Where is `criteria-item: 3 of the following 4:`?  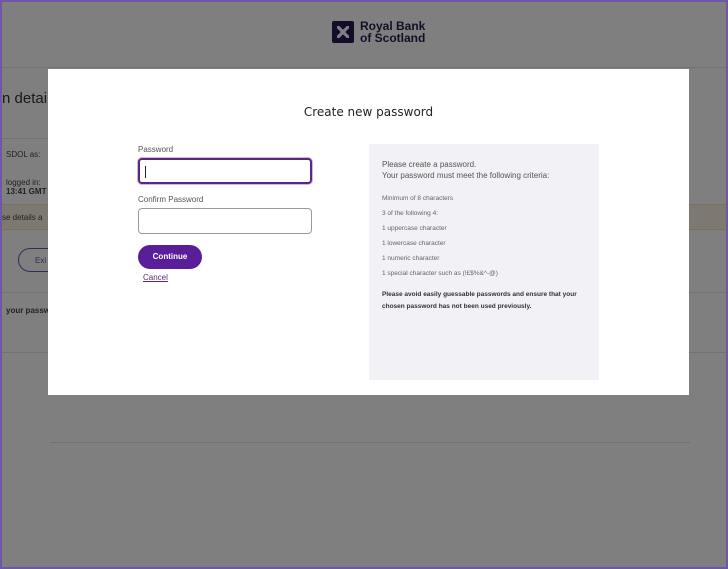 criteria-item: 3 of the following 4: is located at coordinates (410, 213).